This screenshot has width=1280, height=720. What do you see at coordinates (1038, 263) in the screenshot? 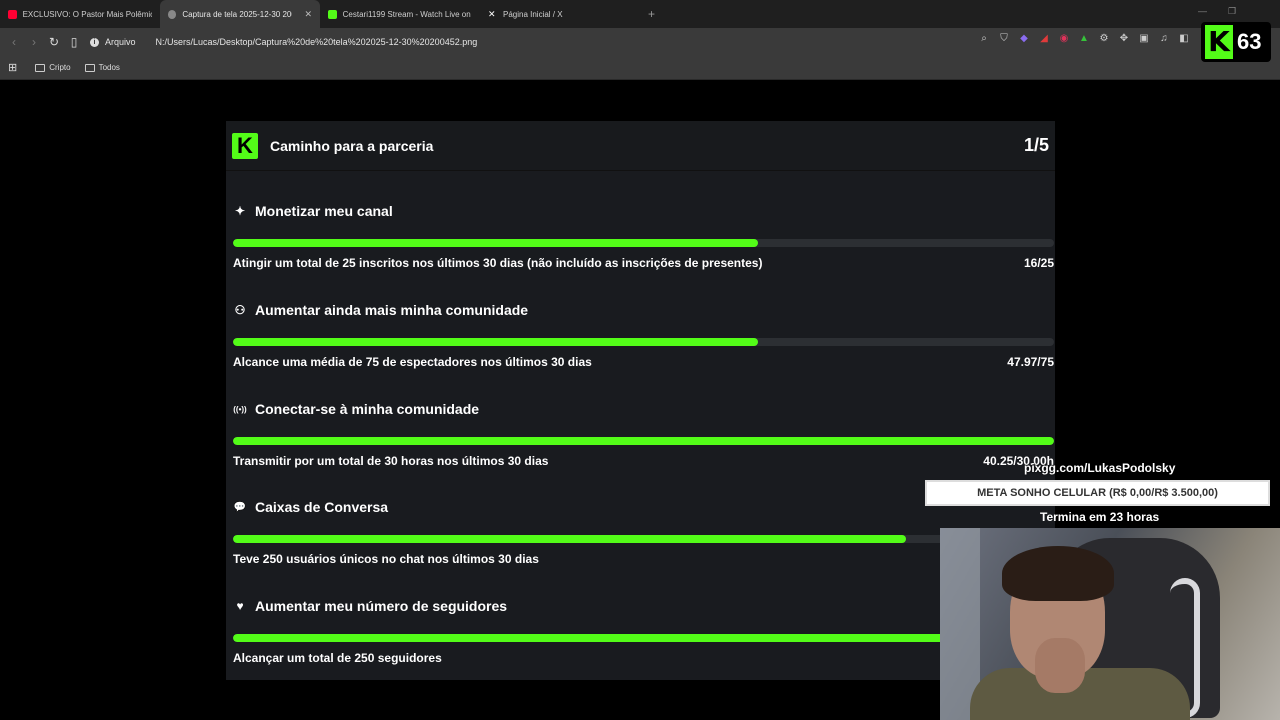
I see `goal-progress: 16/25` at bounding box center [1038, 263].